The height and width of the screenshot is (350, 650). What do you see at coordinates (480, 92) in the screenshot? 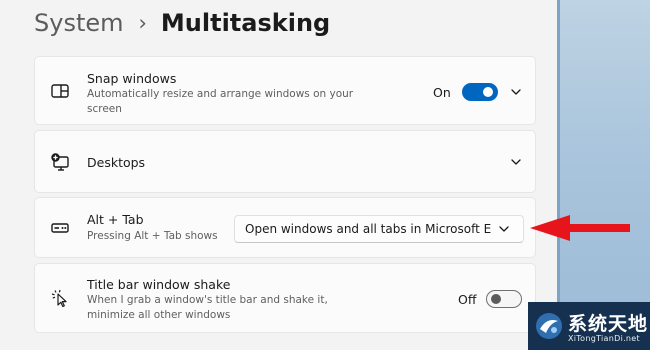
I see `snap-windows-toggle` at bounding box center [480, 92].